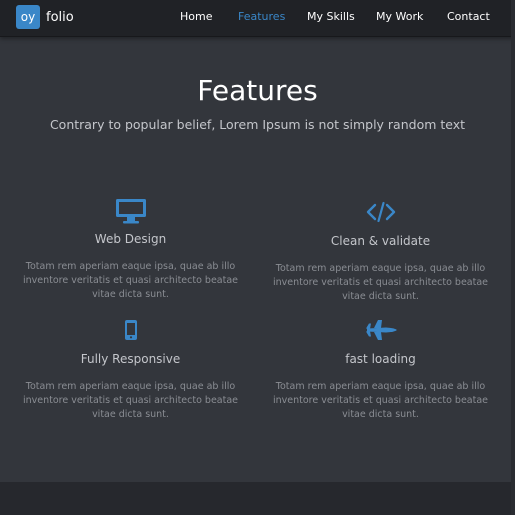  Describe the element at coordinates (468, 16) in the screenshot. I see `nav-contact: Contact` at that location.